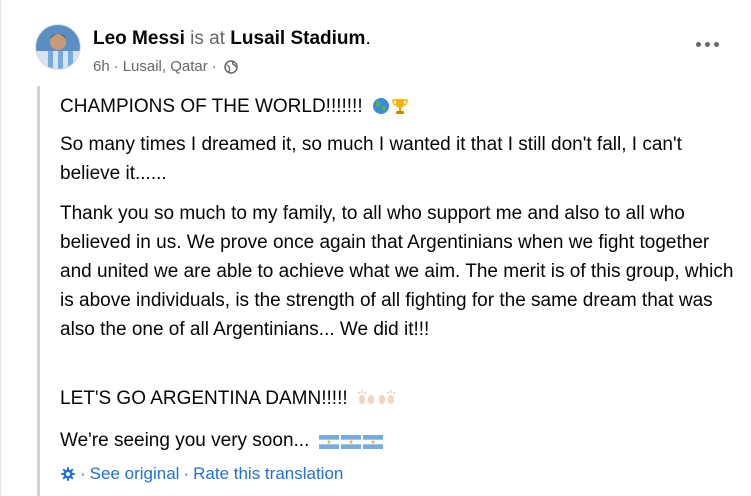 The width and height of the screenshot is (751, 496). I want to click on place-link: Lusail Stadium, so click(297, 38).